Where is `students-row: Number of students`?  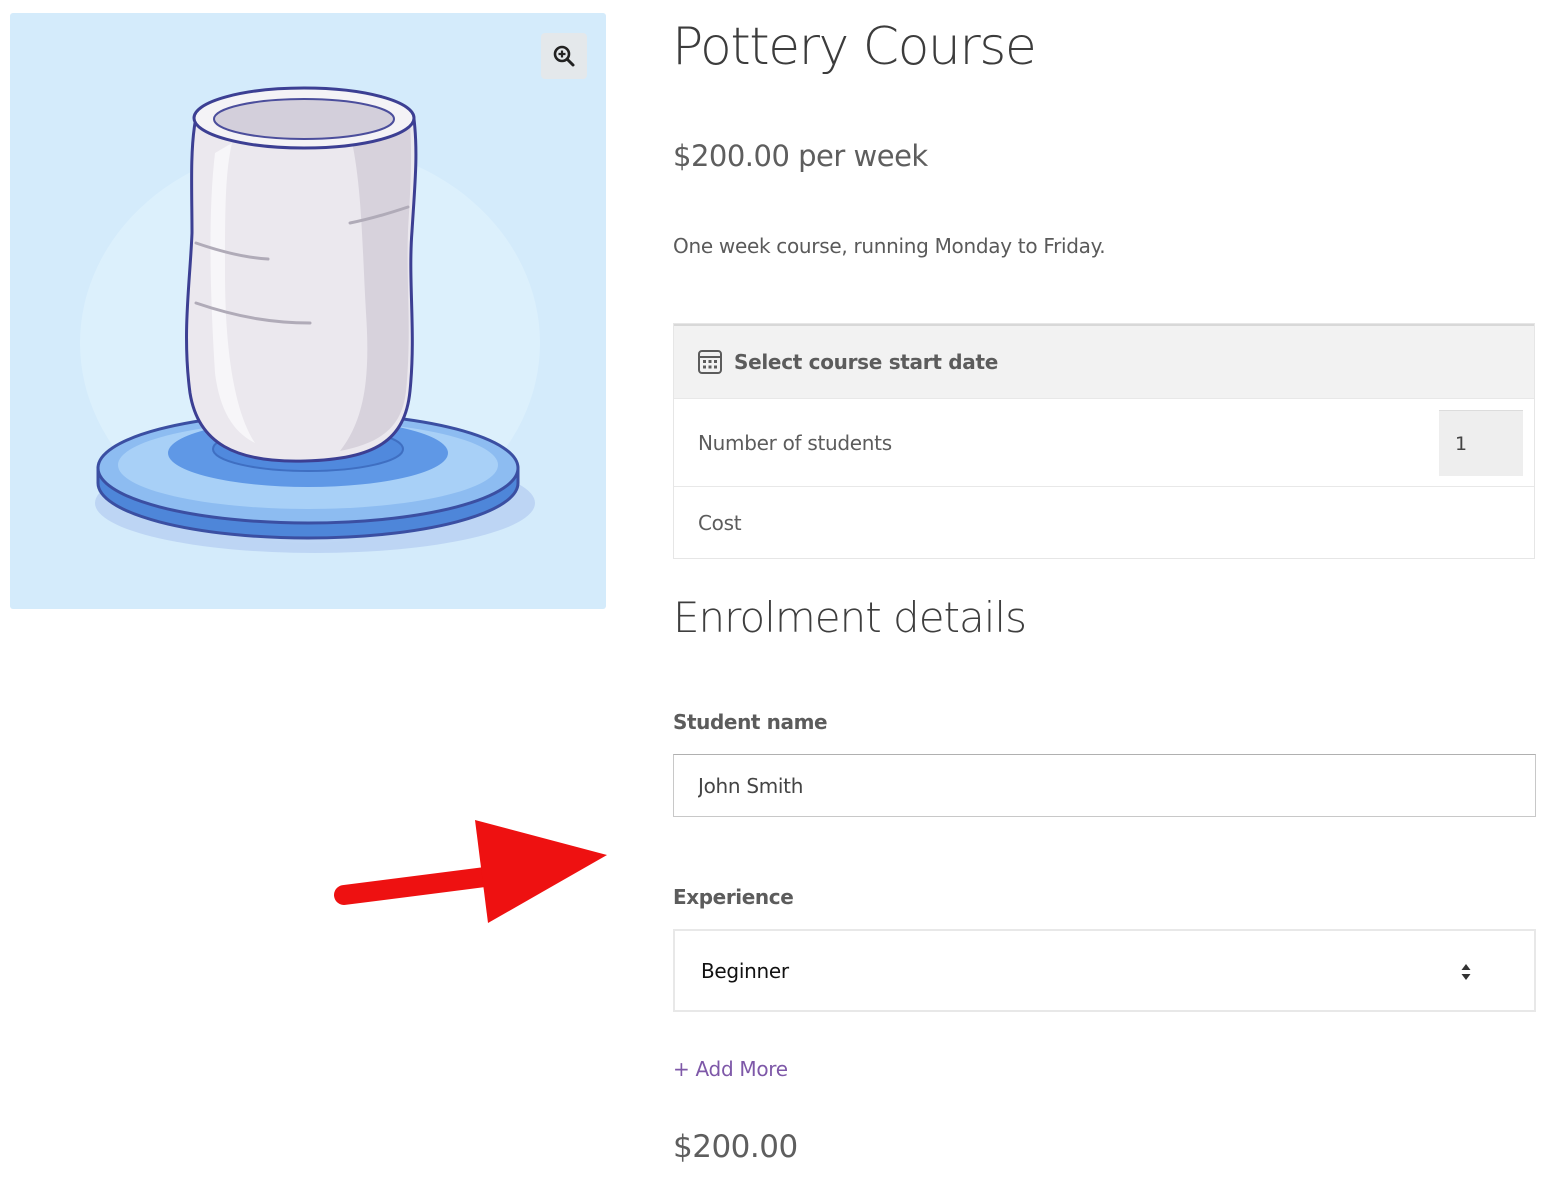
students-row: Number of students is located at coordinates (1104, 442).